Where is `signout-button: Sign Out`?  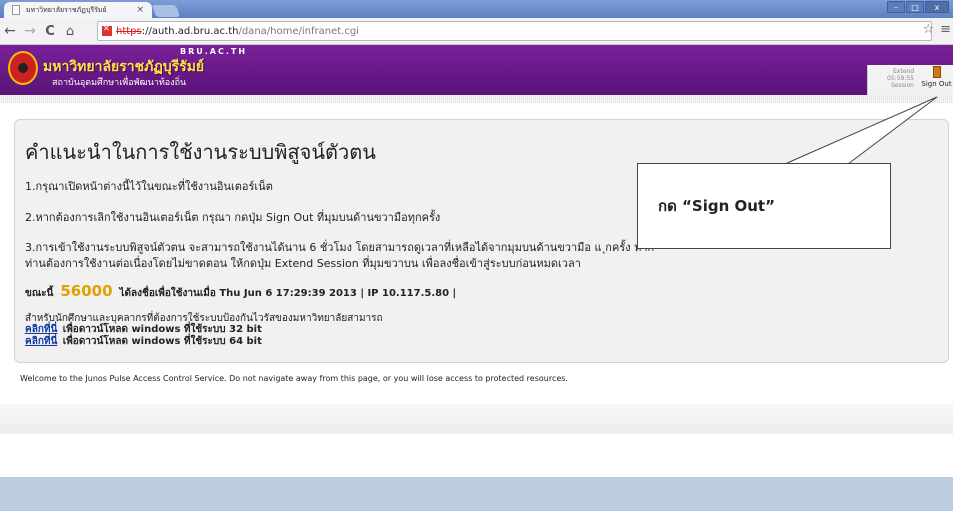
signout-button: Sign Out is located at coordinates (936, 77).